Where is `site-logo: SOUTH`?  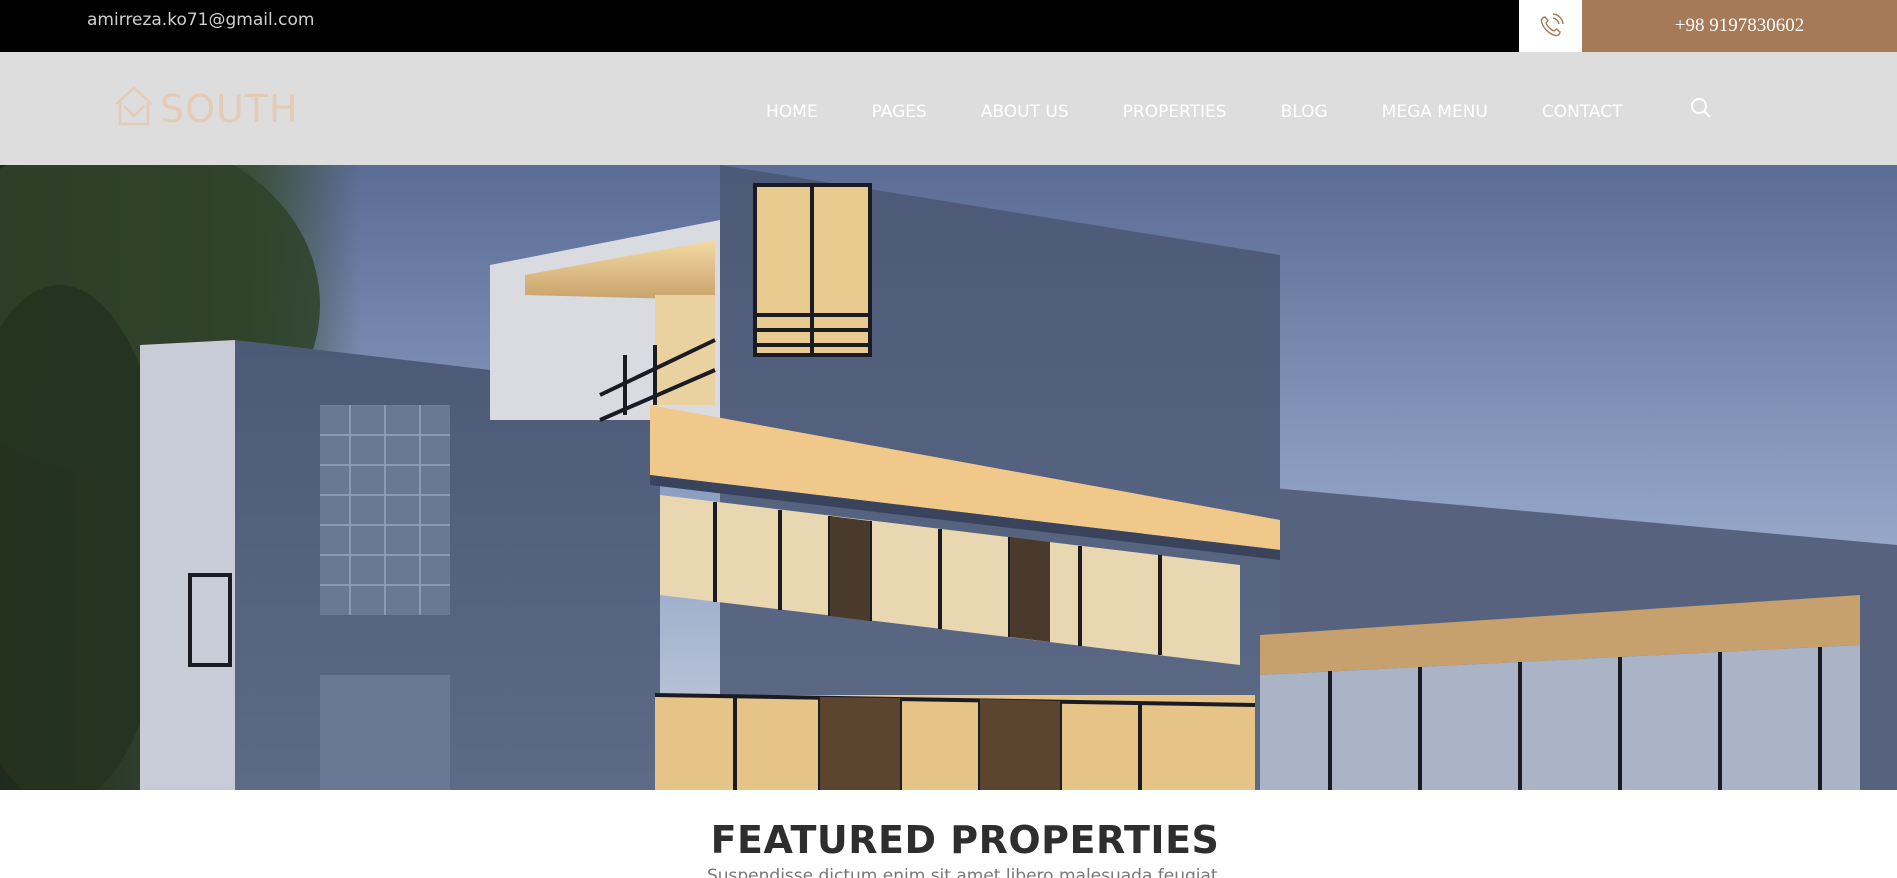
site-logo: SOUTH is located at coordinates (205, 106).